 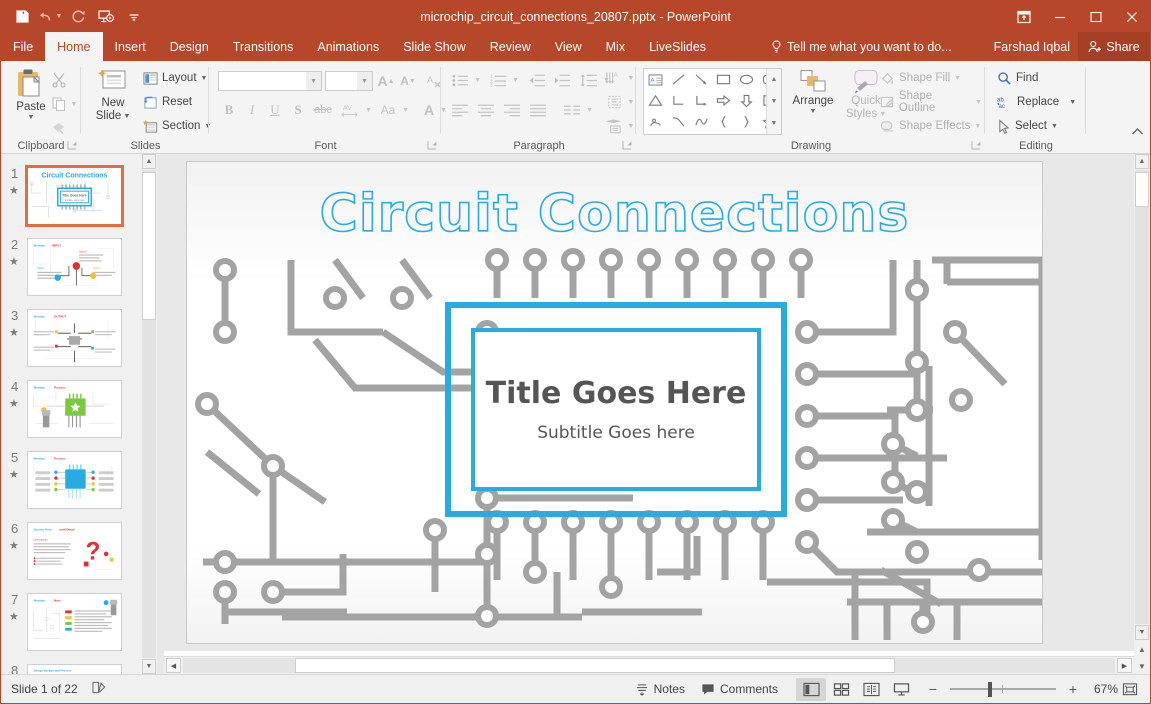 What do you see at coordinates (349, 81) in the screenshot?
I see `font-size-combobox: ▼` at bounding box center [349, 81].